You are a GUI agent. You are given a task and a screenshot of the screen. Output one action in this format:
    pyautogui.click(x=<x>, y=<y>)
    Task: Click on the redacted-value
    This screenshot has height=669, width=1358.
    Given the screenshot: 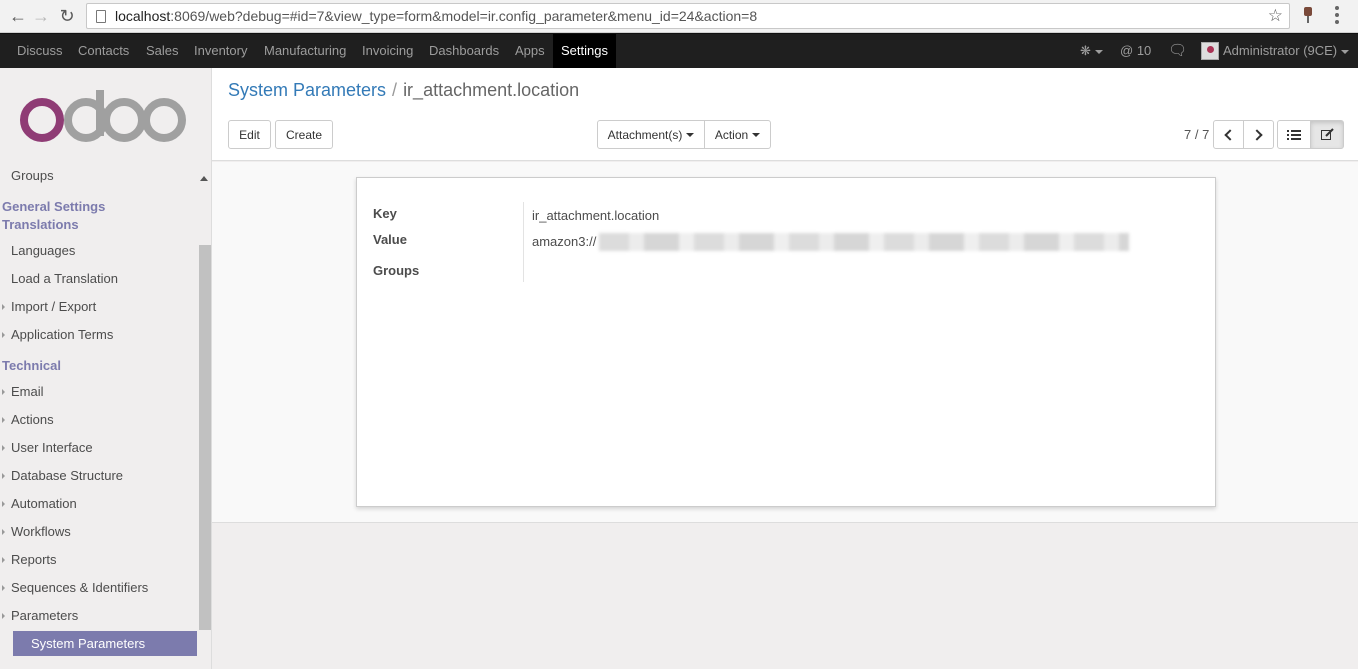 What is the action you would take?
    pyautogui.click(x=864, y=242)
    